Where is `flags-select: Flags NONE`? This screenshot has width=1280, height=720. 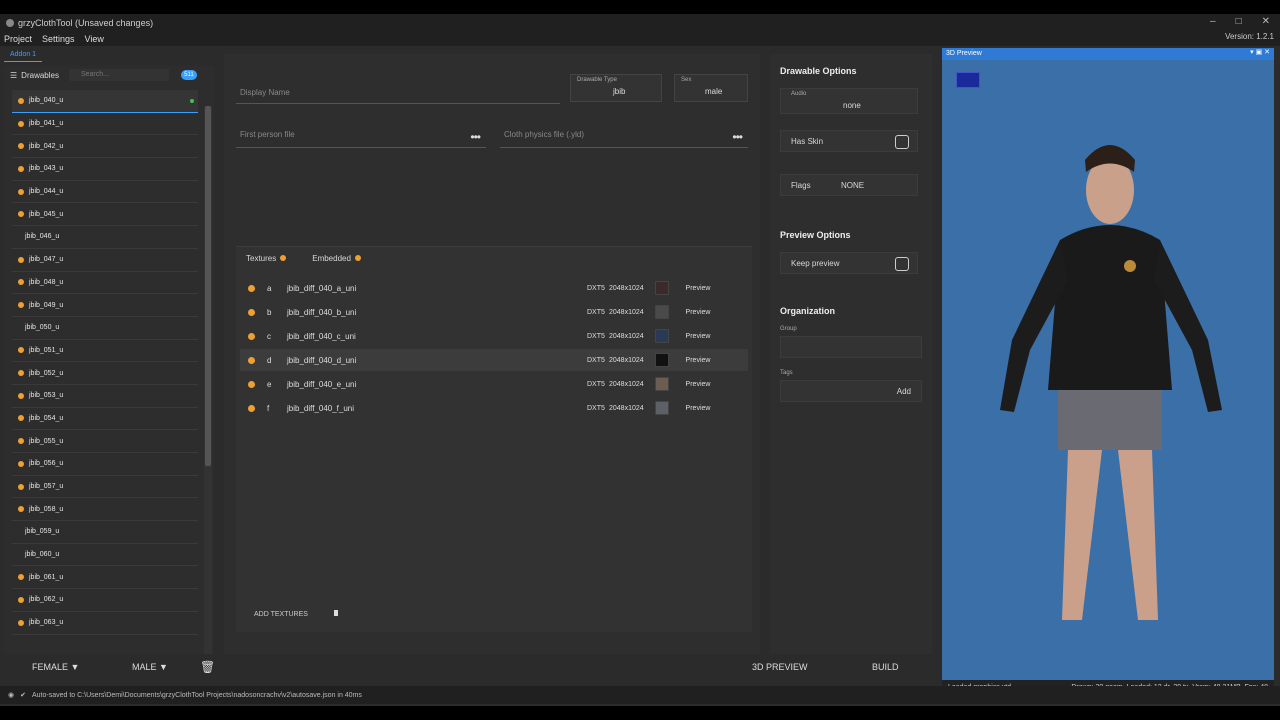
flags-select: Flags NONE is located at coordinates (849, 185).